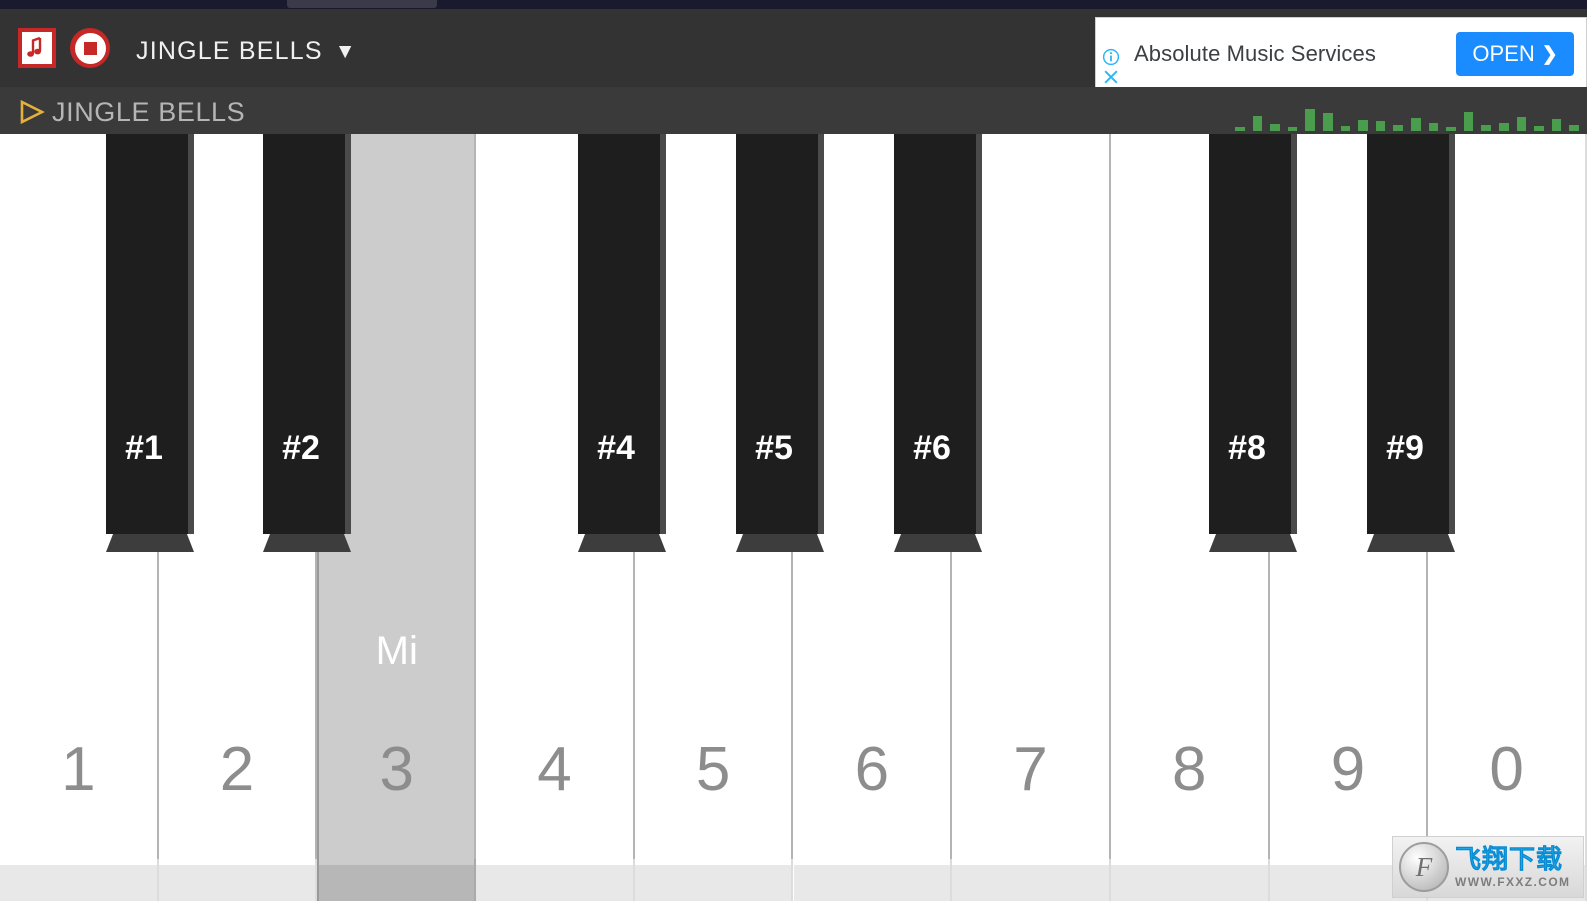 Image resolution: width=1587 pixels, height=901 pixels. Describe the element at coordinates (78, 769) in the screenshot. I see `white-key-number-label: 1` at that location.